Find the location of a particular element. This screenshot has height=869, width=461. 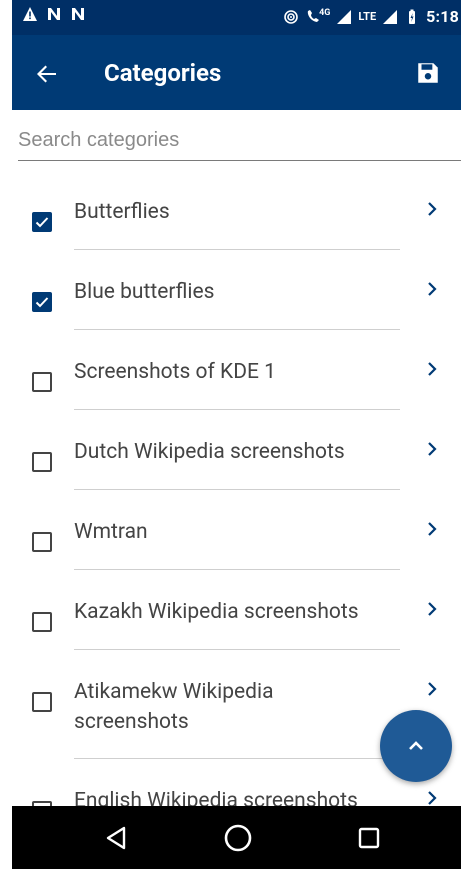

arrow-left-icon is located at coordinates (46, 74).